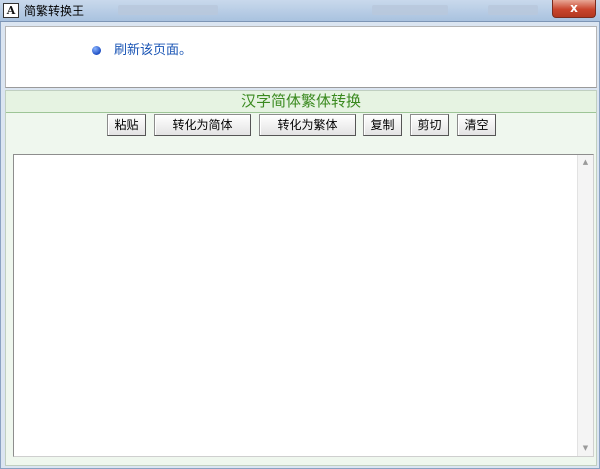 The image size is (600, 469). Describe the element at coordinates (574, 9) in the screenshot. I see `close-button: x` at that location.